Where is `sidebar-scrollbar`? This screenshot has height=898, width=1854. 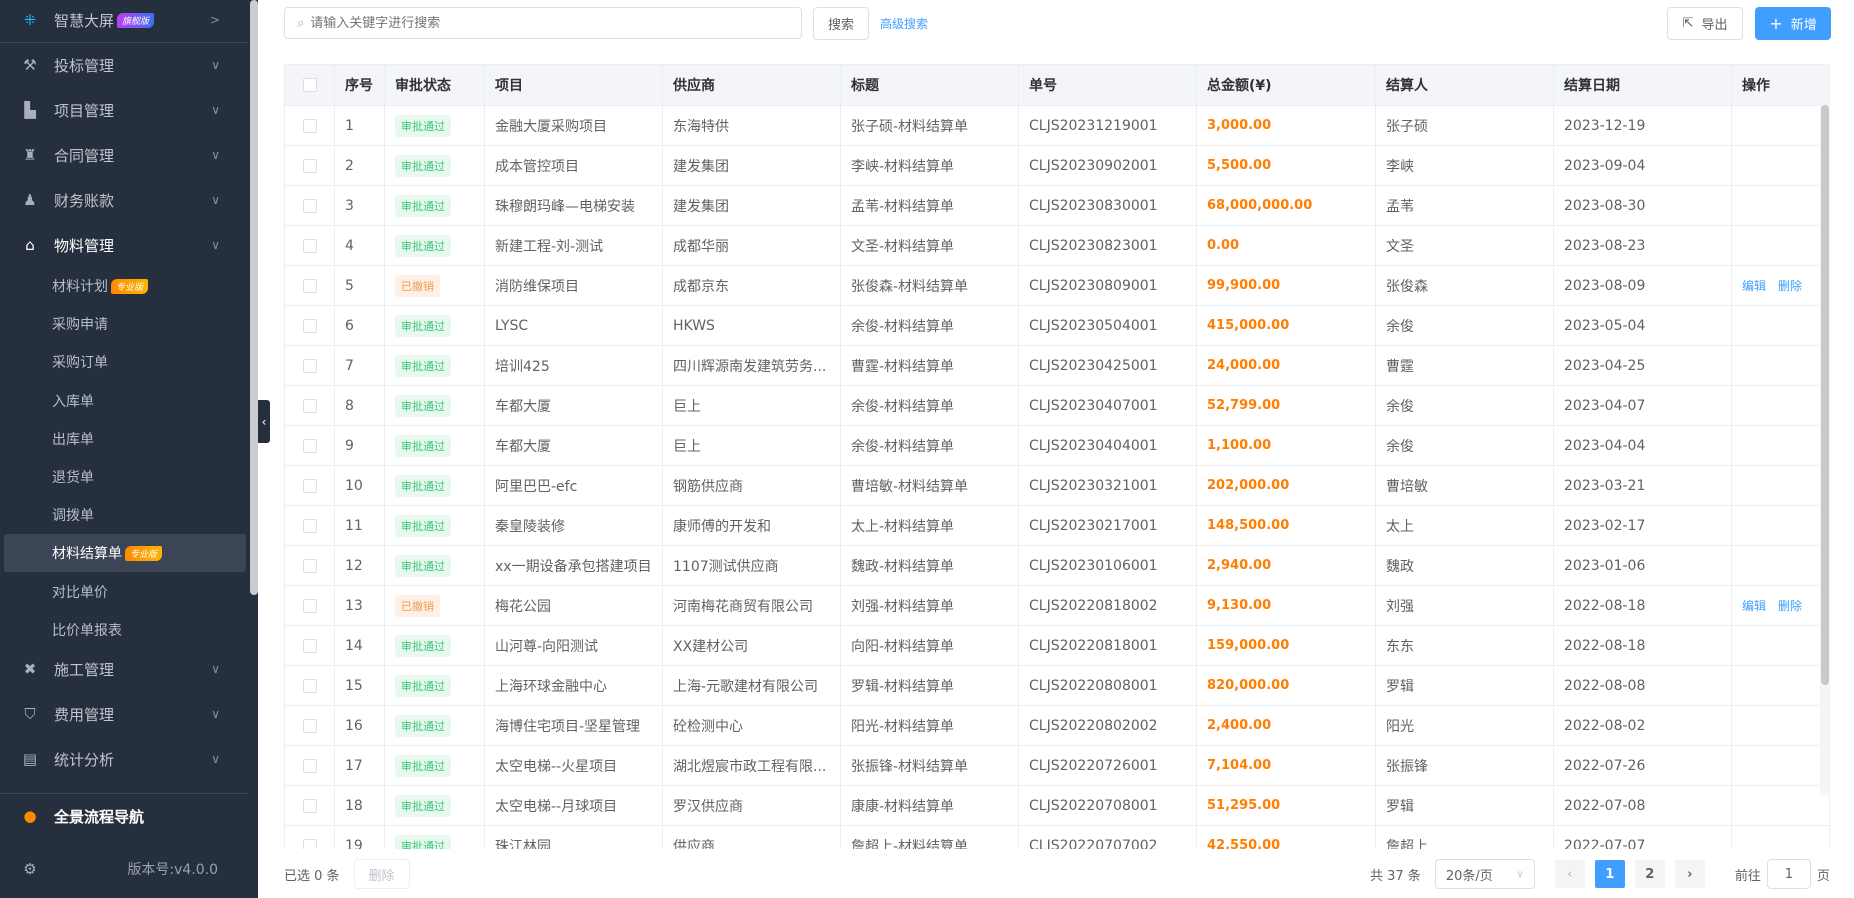 sidebar-scrollbar is located at coordinates (254, 297).